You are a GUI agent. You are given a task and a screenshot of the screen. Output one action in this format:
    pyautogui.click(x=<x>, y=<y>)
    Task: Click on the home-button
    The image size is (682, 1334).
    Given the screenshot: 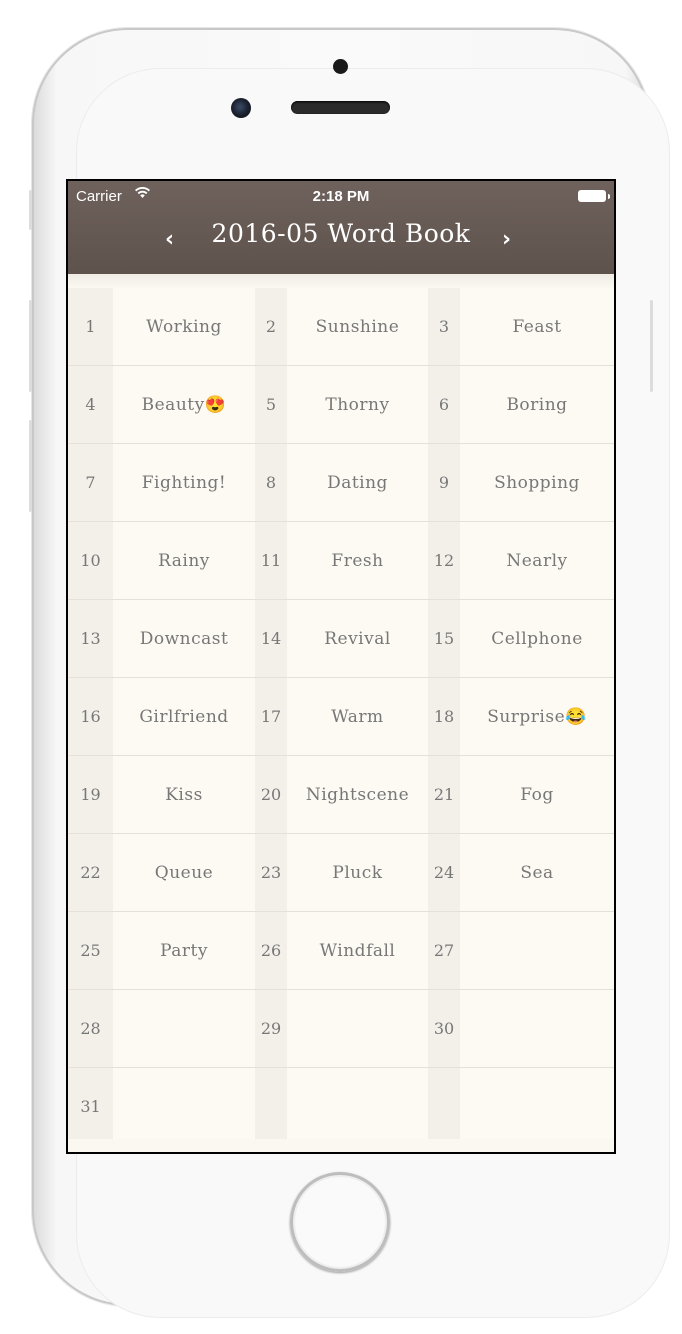 What is the action you would take?
    pyautogui.click(x=340, y=1222)
    